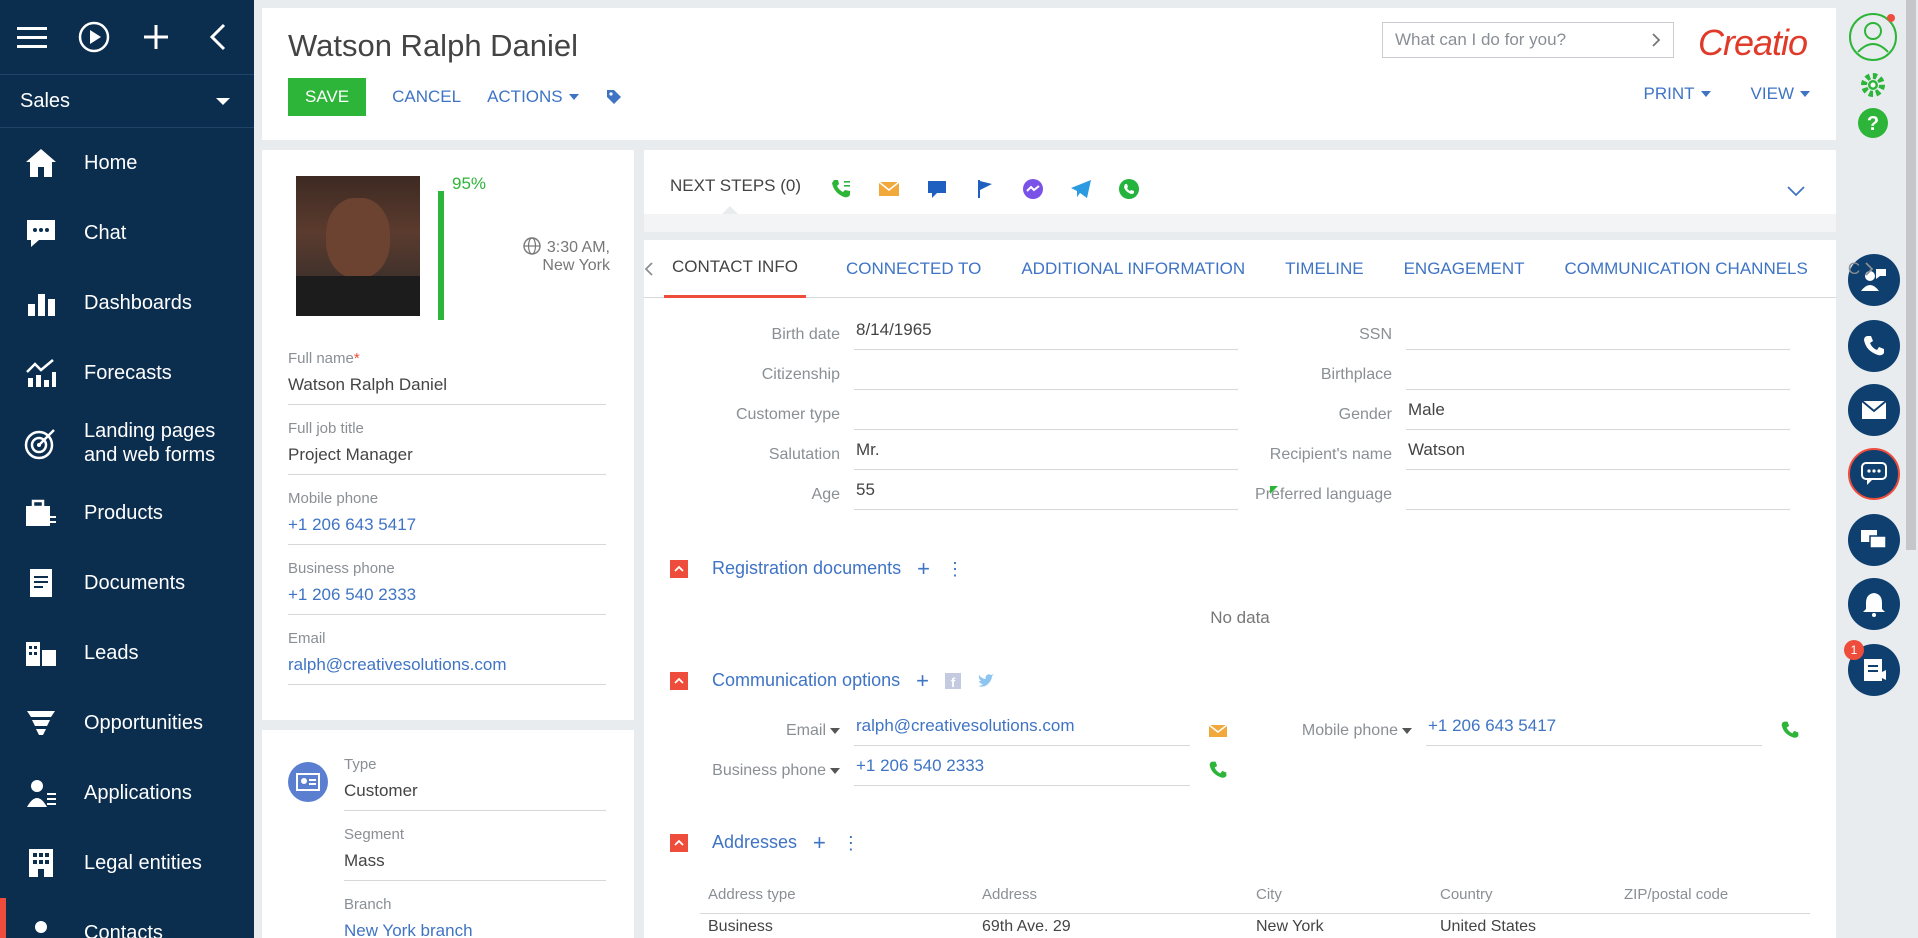 The height and width of the screenshot is (938, 1918). I want to click on actions-button: ACTIONS, so click(533, 97).